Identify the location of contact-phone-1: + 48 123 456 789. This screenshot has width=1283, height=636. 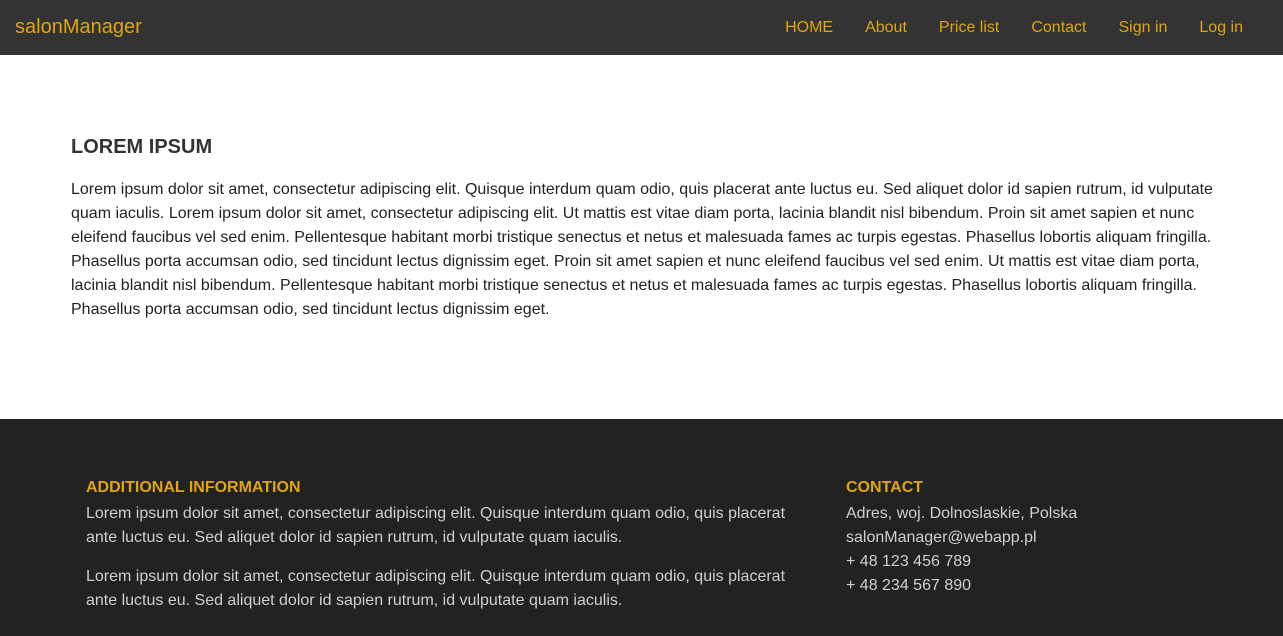
(909, 561).